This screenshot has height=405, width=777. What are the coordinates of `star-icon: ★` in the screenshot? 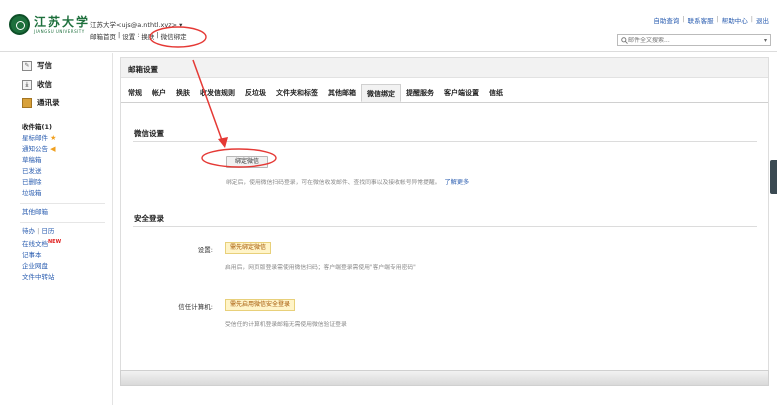 It's located at (53, 138).